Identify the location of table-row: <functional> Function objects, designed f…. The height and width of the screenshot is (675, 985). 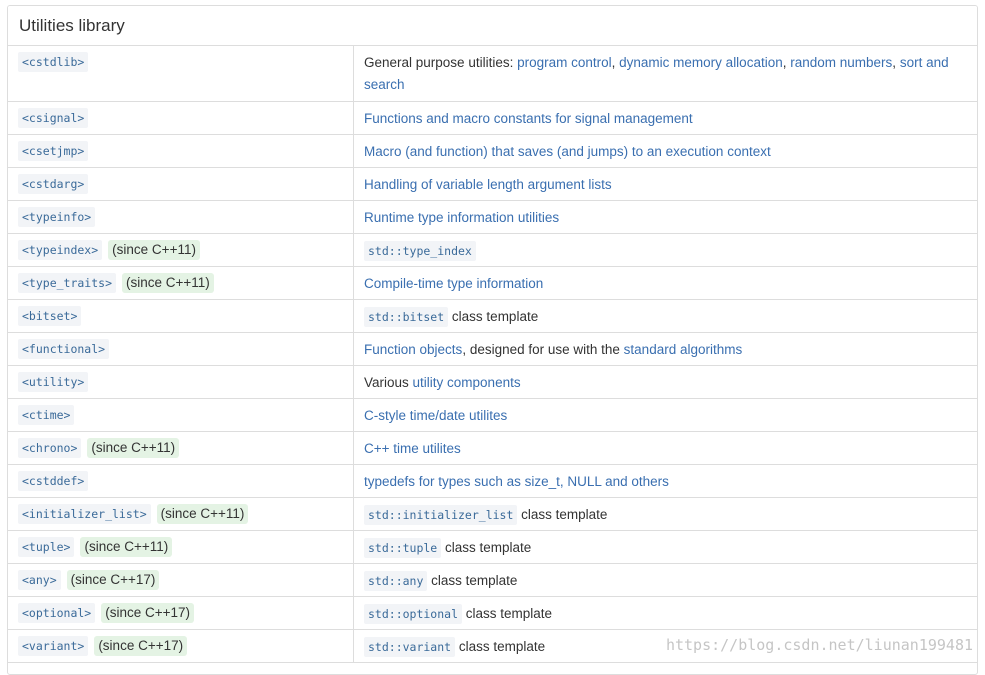
(492, 349).